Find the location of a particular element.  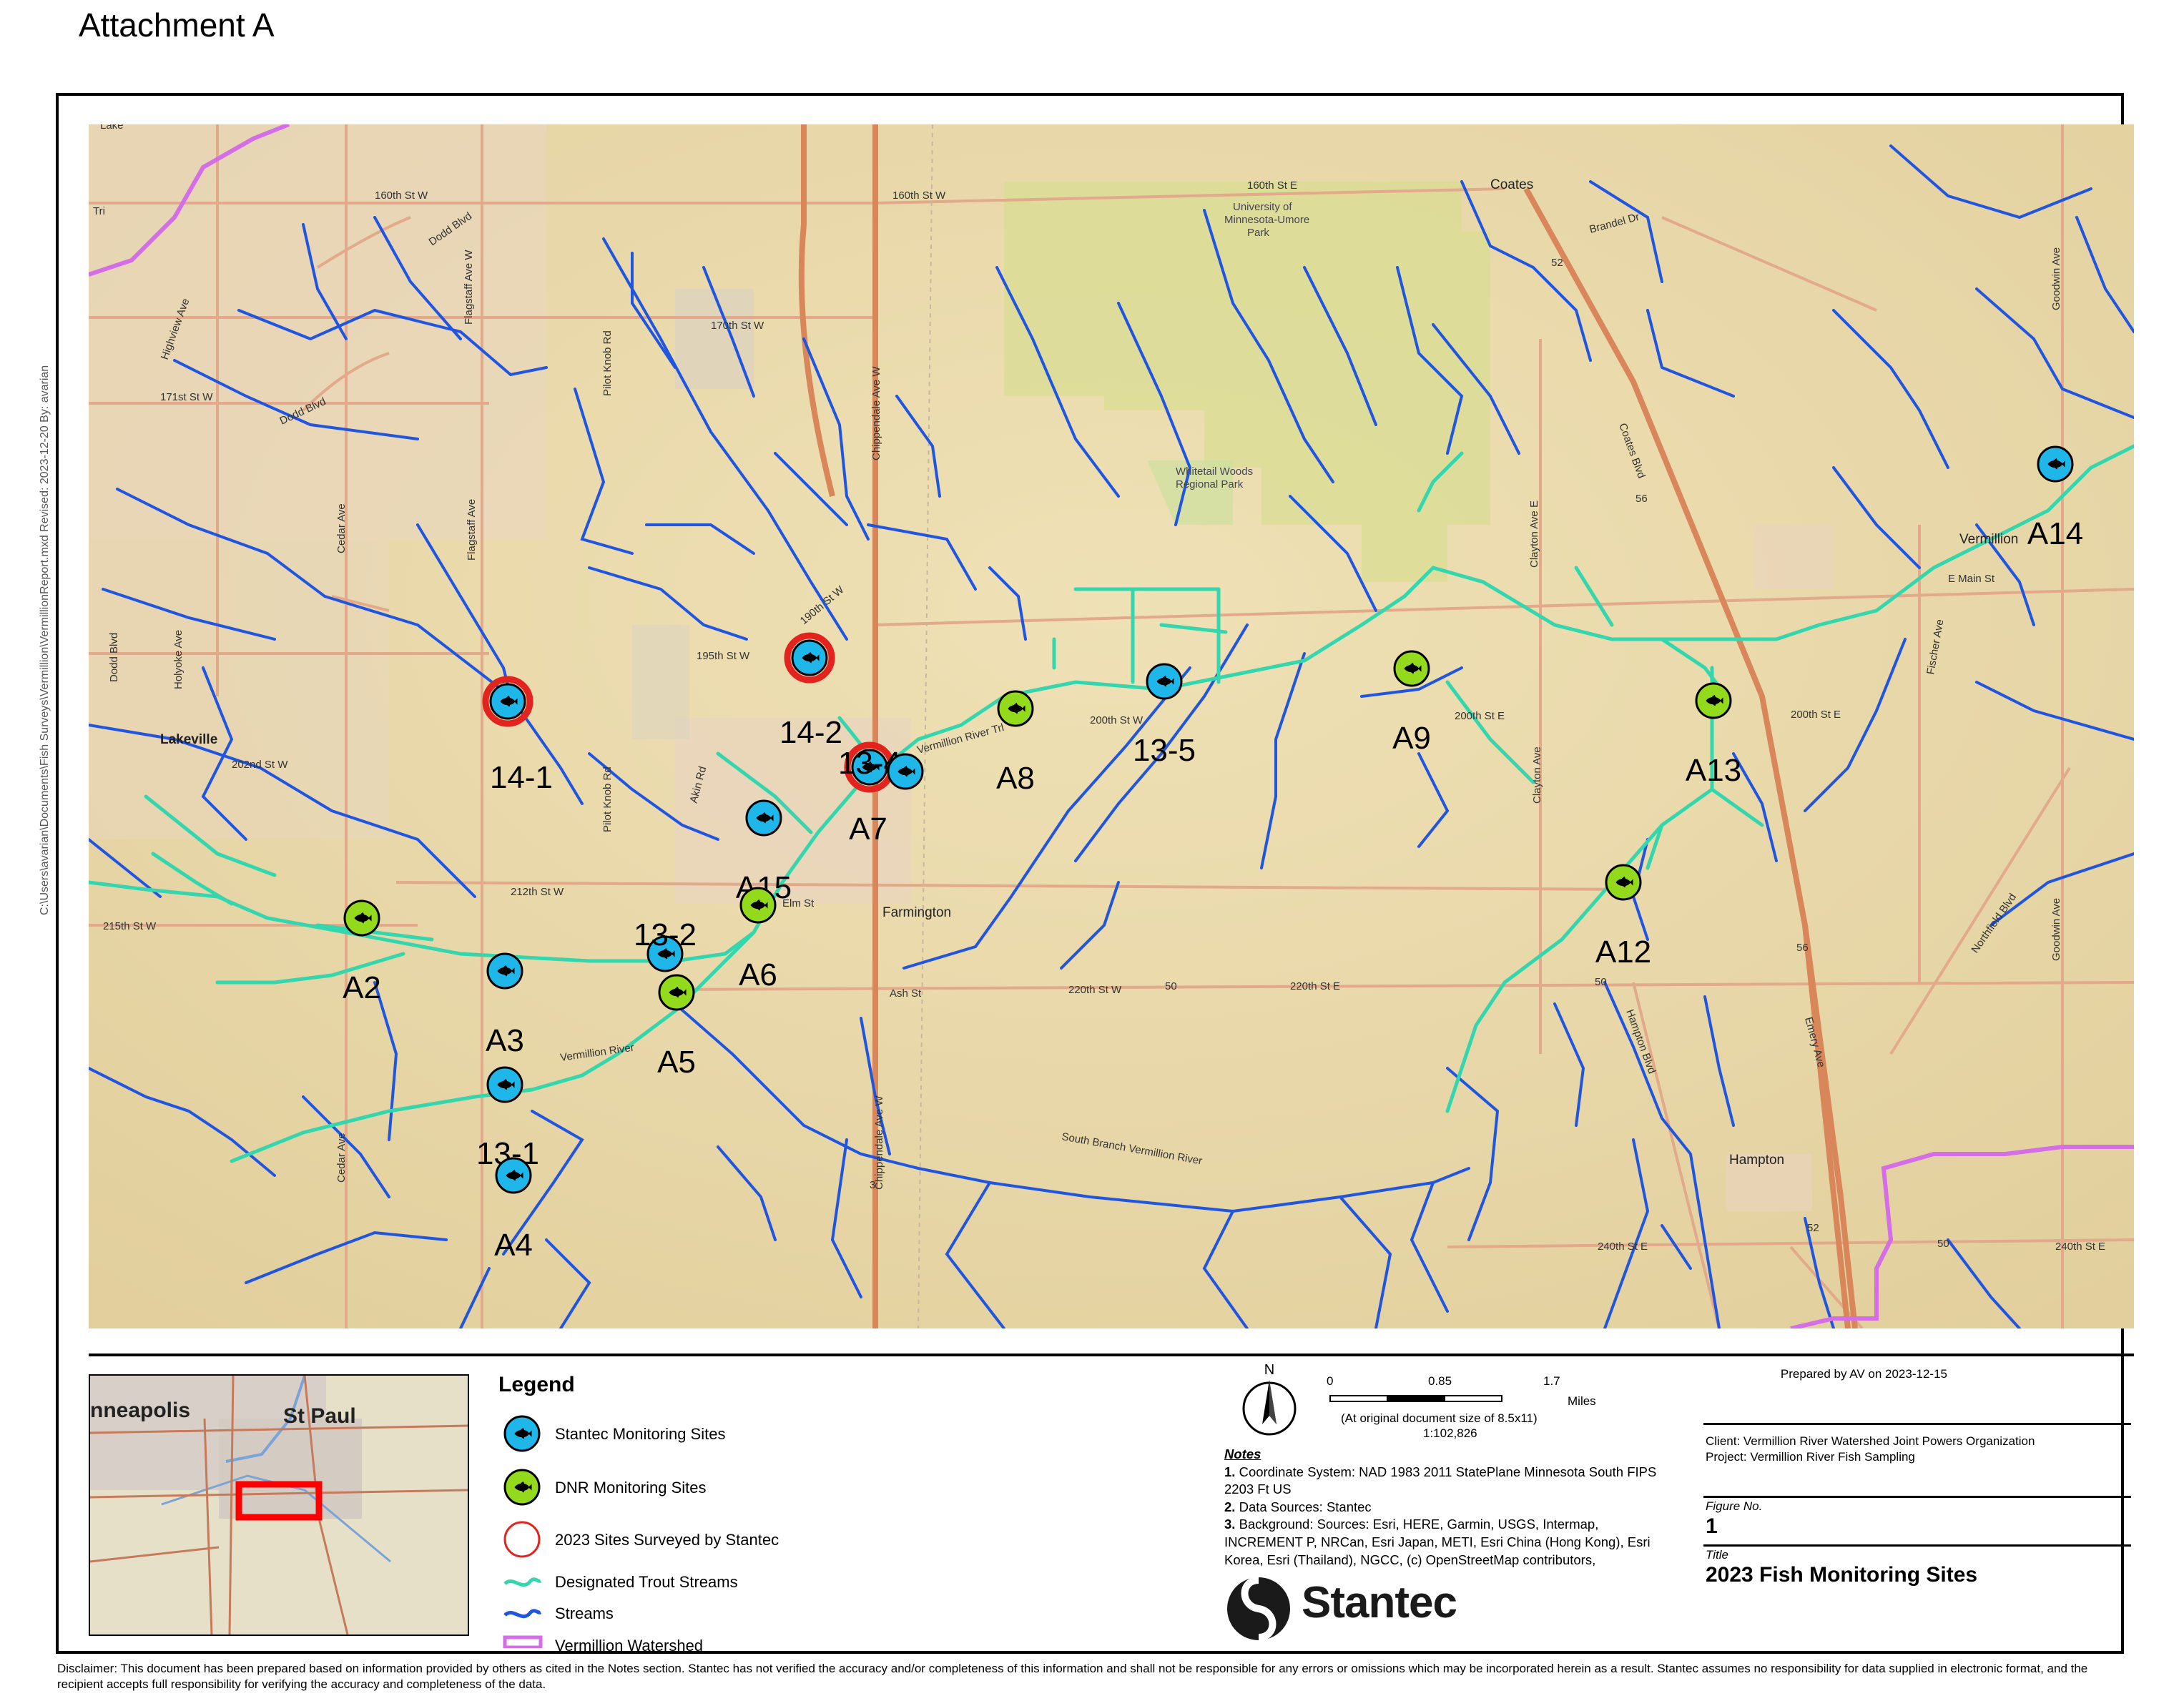

project-text: Project: Vermillion River Fish Sampling is located at coordinates (1811, 1457).